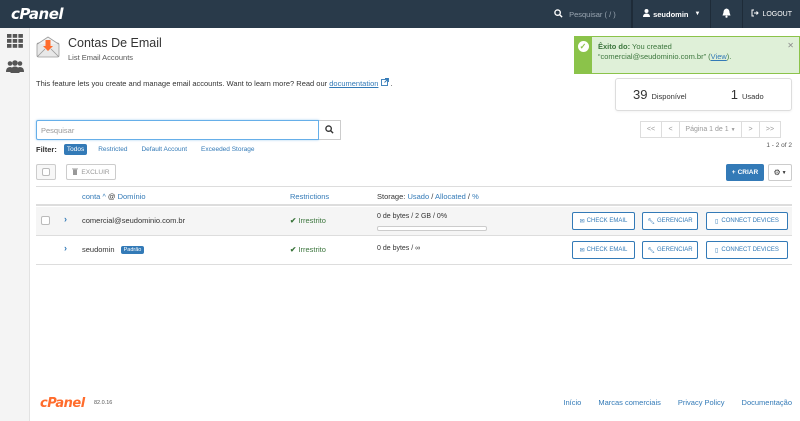 This screenshot has height=421, width=800. Describe the element at coordinates (750, 129) in the screenshot. I see `next-page-button: >` at that location.